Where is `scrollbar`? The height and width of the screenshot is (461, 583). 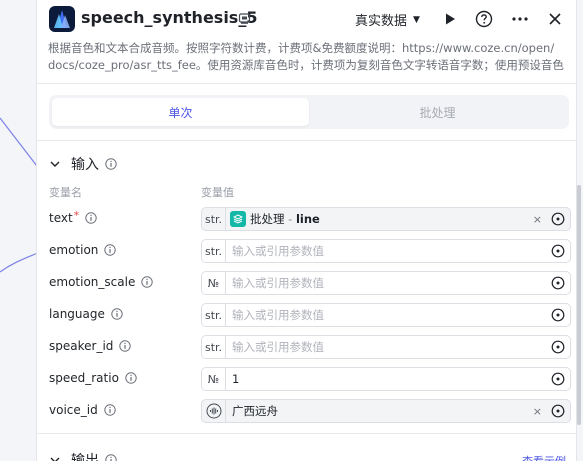
scrollbar is located at coordinates (579, 305).